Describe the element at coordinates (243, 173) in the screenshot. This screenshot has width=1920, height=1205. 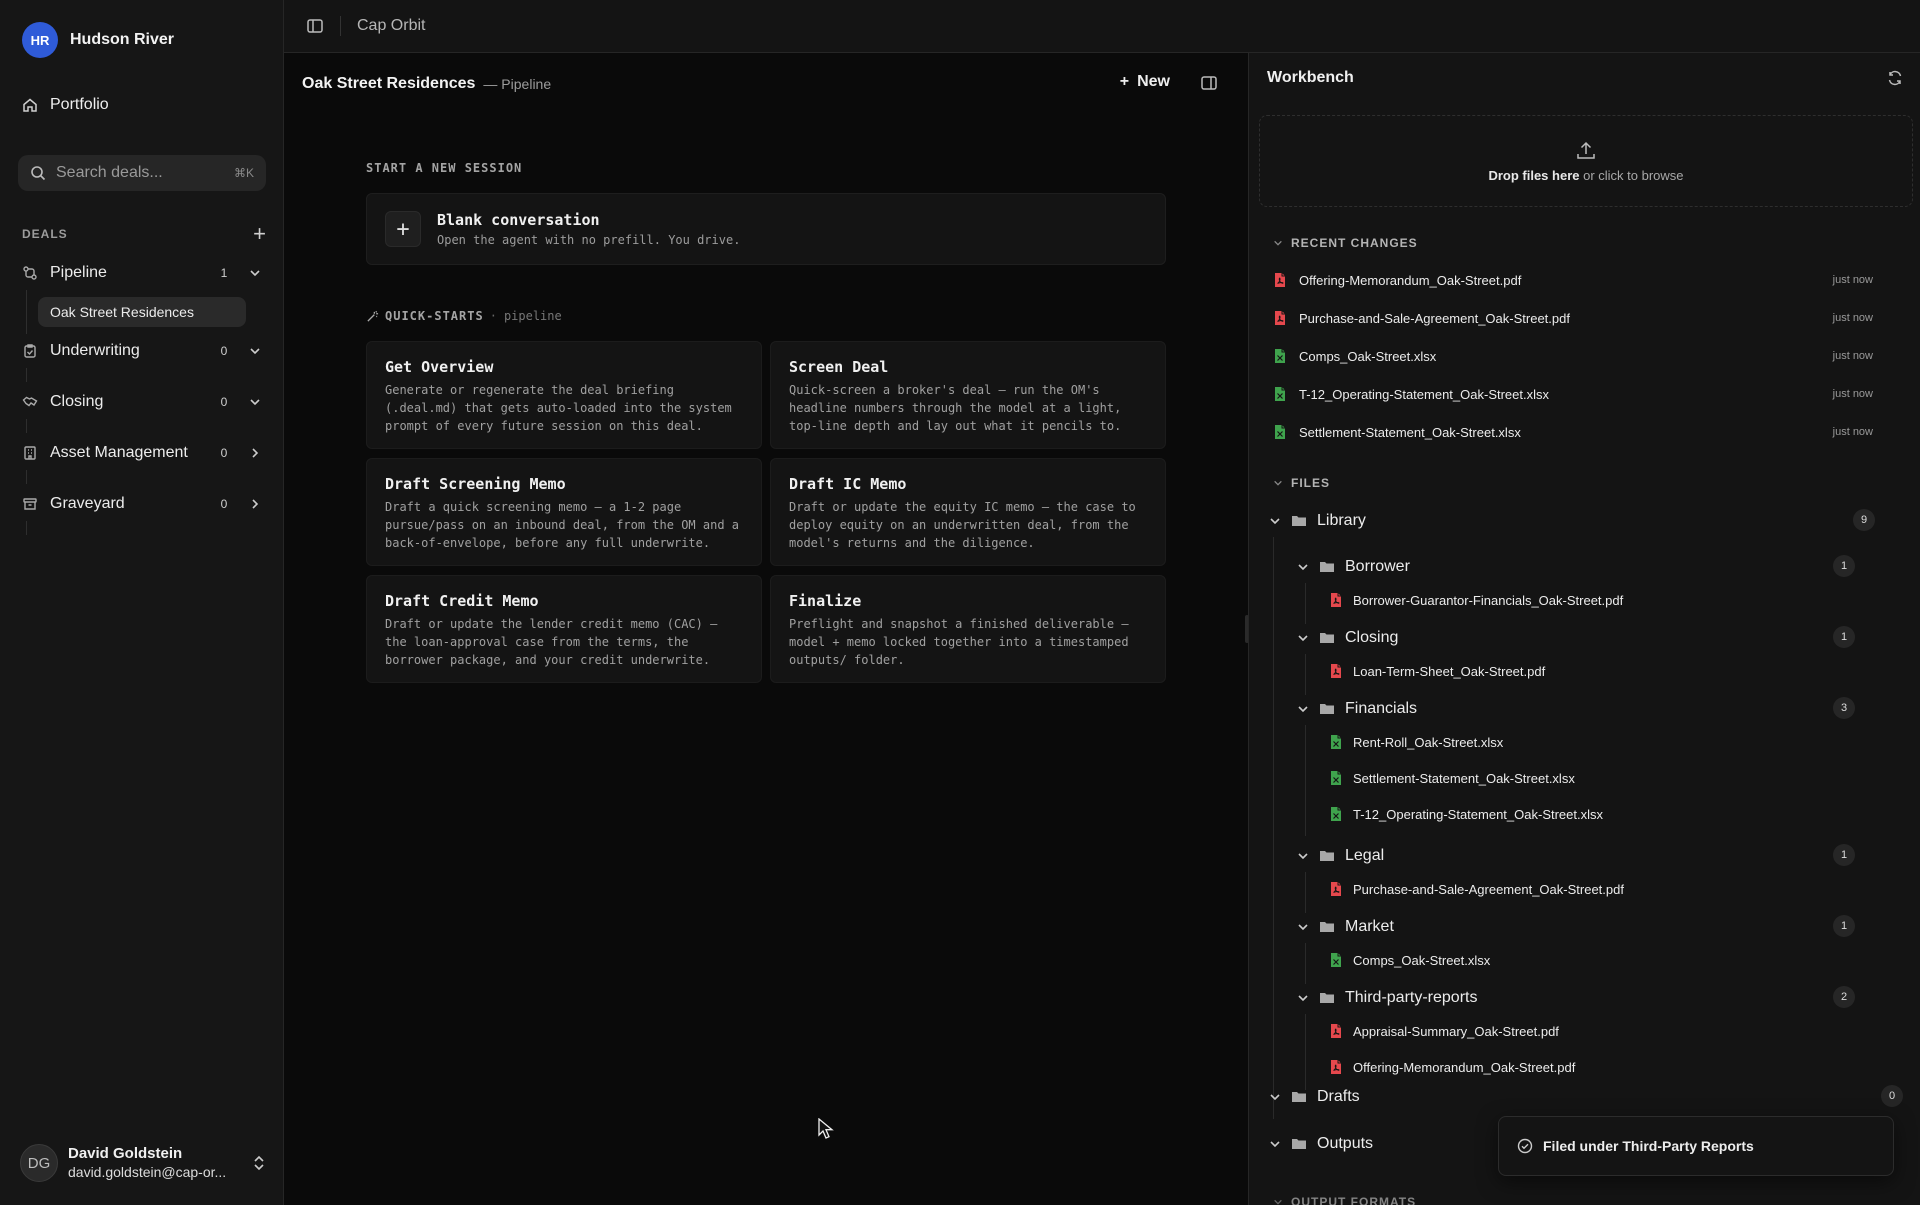
I see `search-shortcut: ⌘K` at that location.